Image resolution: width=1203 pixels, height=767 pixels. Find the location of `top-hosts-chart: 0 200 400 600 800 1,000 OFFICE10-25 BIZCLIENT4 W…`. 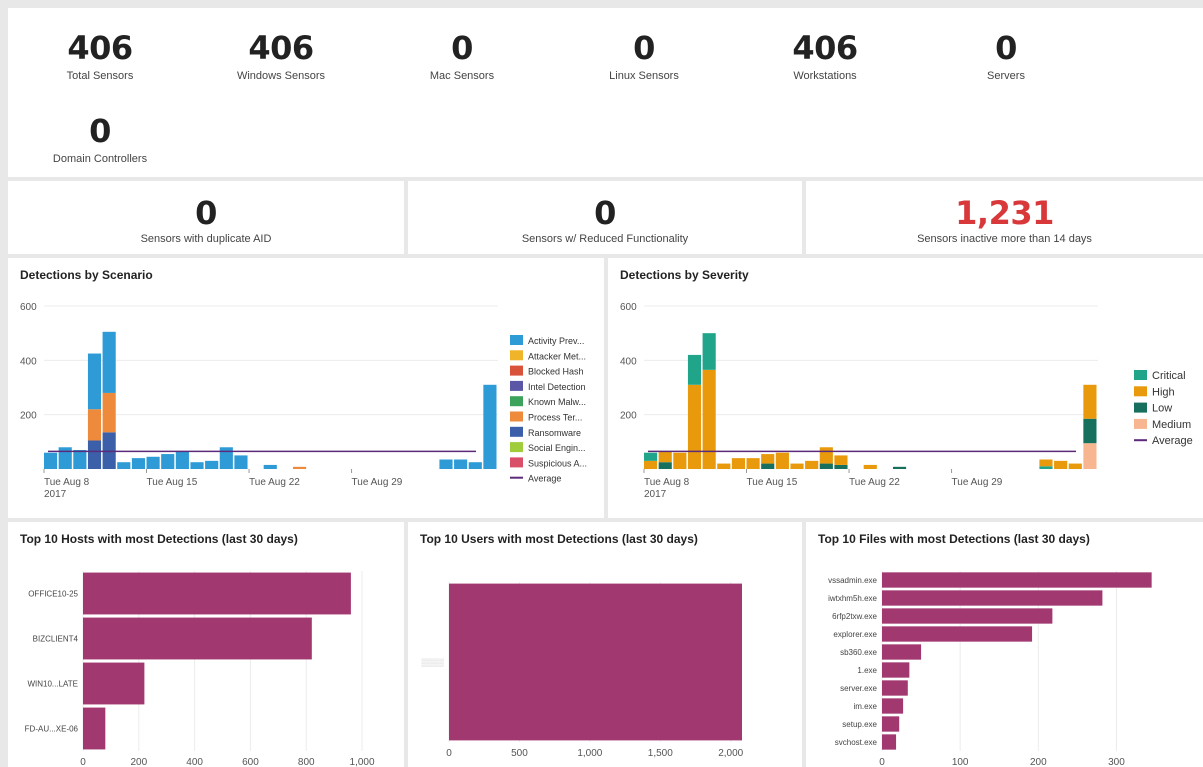

top-hosts-chart: 0 200 400 600 800 1,000 OFFICE10-25 BIZCLIENT4 W… is located at coordinates (206, 644).